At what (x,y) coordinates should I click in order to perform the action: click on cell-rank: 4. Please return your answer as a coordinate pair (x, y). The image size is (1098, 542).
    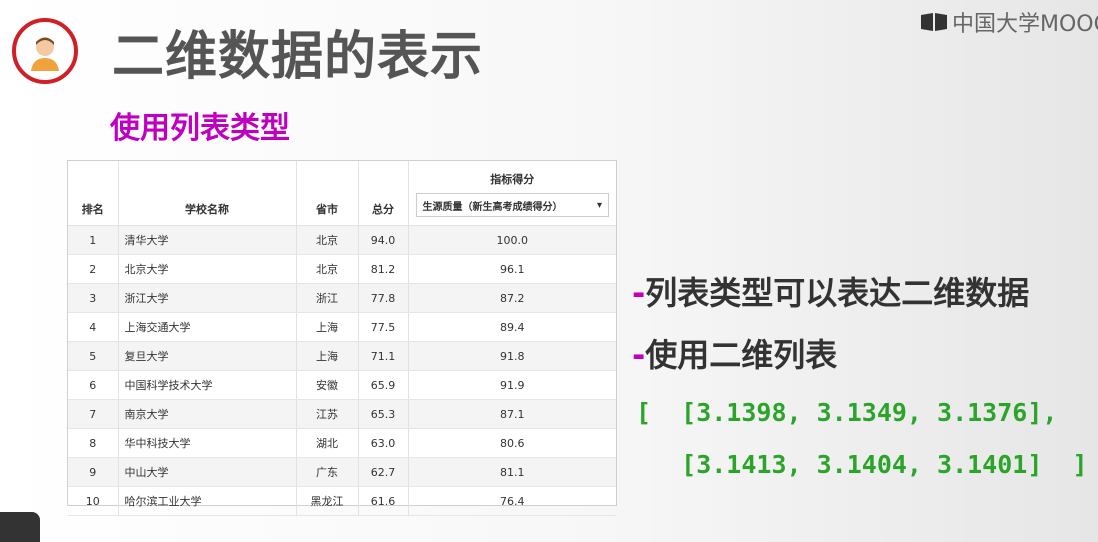
    Looking at the image, I should click on (93, 327).